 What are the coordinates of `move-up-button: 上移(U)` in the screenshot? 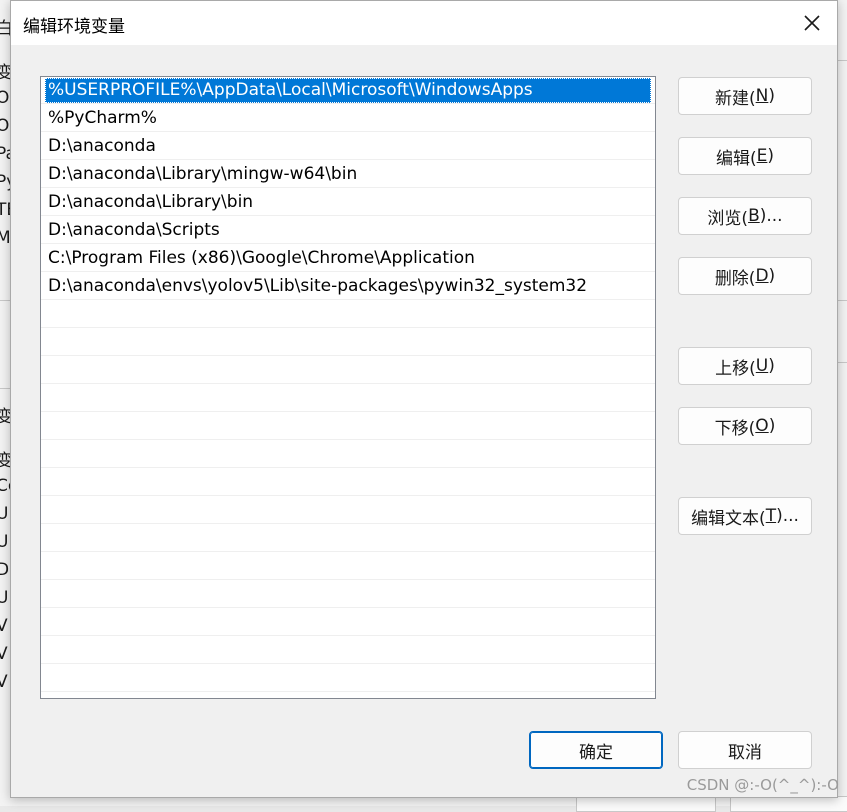 It's located at (745, 366).